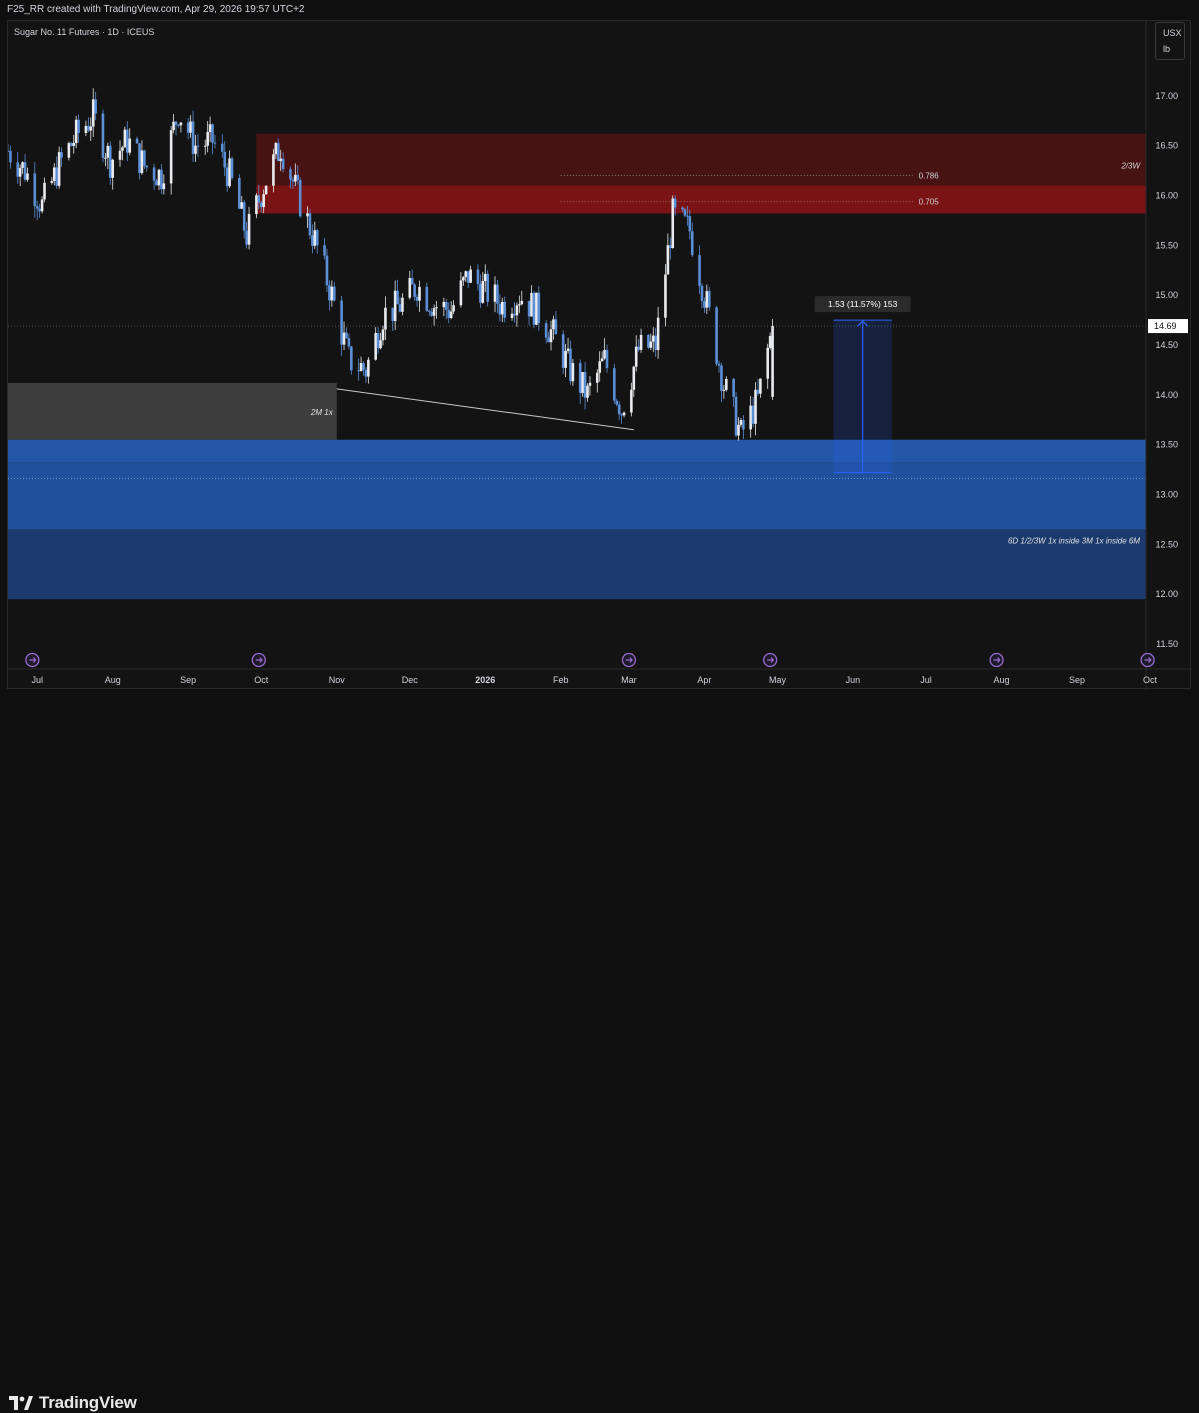 Image resolution: width=1199 pixels, height=1413 pixels. I want to click on tradingview-logo: TradingView, so click(73, 1403).